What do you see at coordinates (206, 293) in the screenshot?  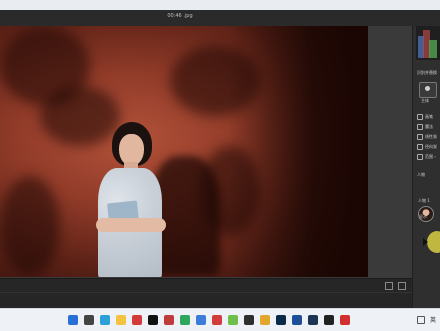 I see `filmstrip-bar` at bounding box center [206, 293].